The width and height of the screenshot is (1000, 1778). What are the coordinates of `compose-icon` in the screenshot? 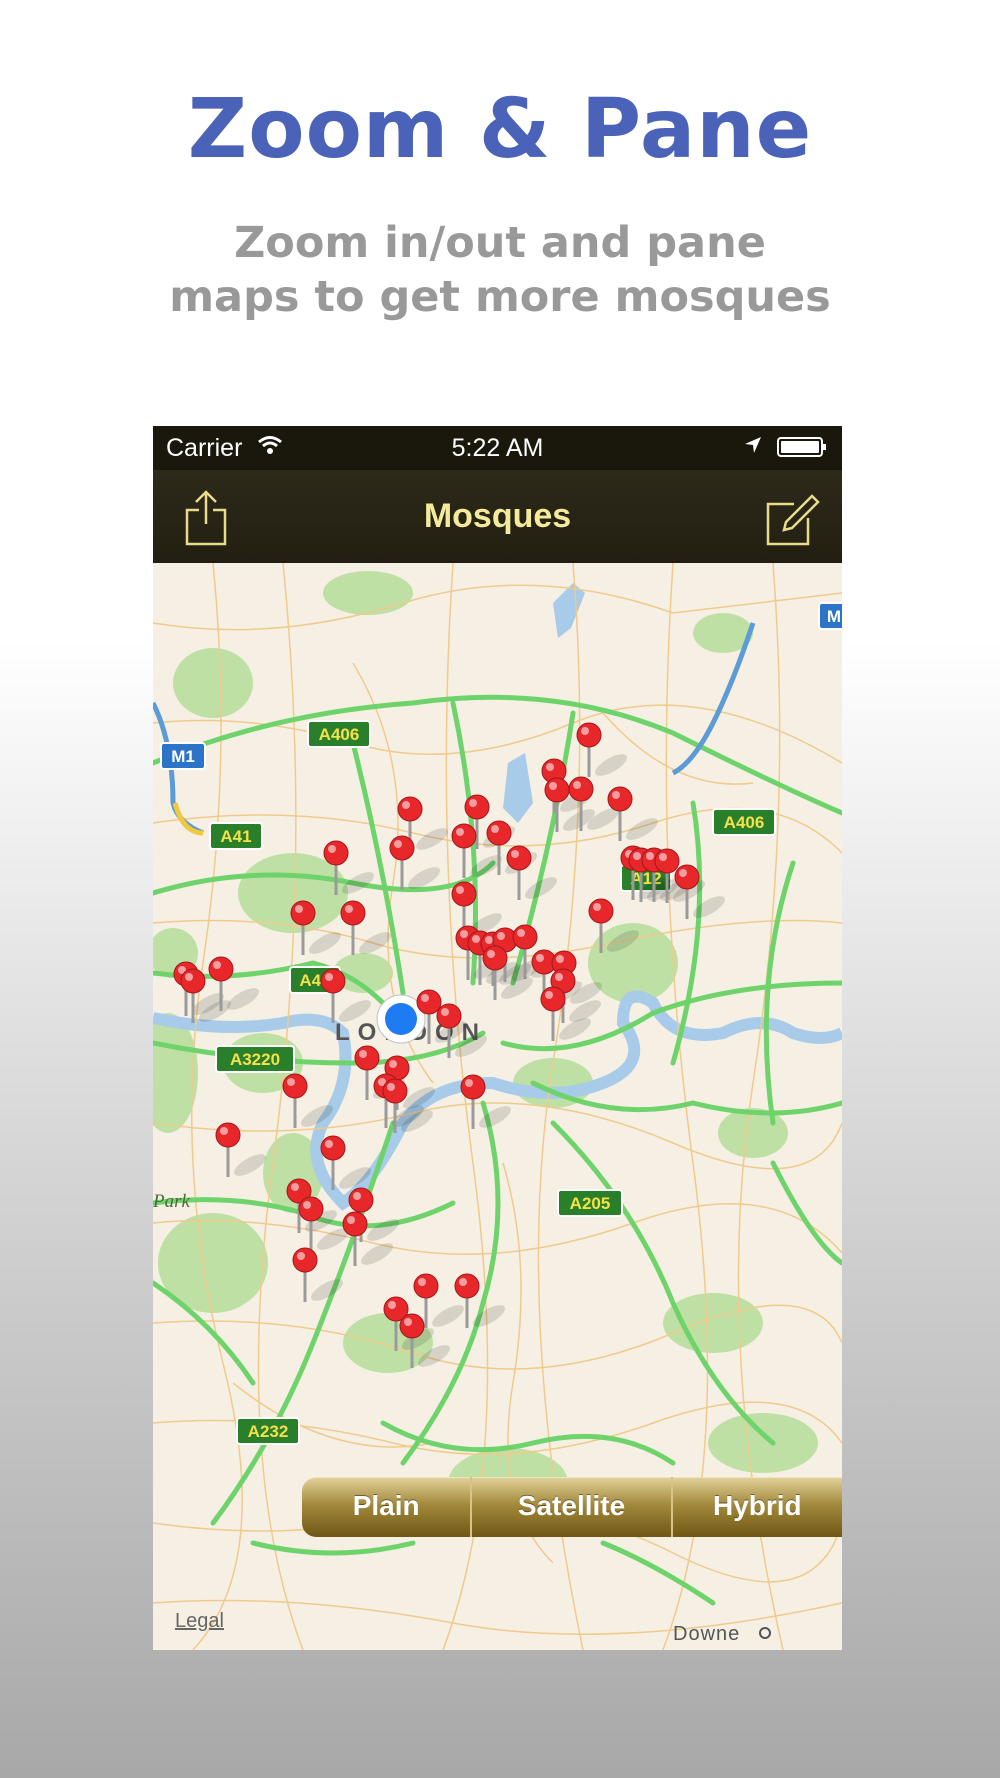 It's located at (792, 518).